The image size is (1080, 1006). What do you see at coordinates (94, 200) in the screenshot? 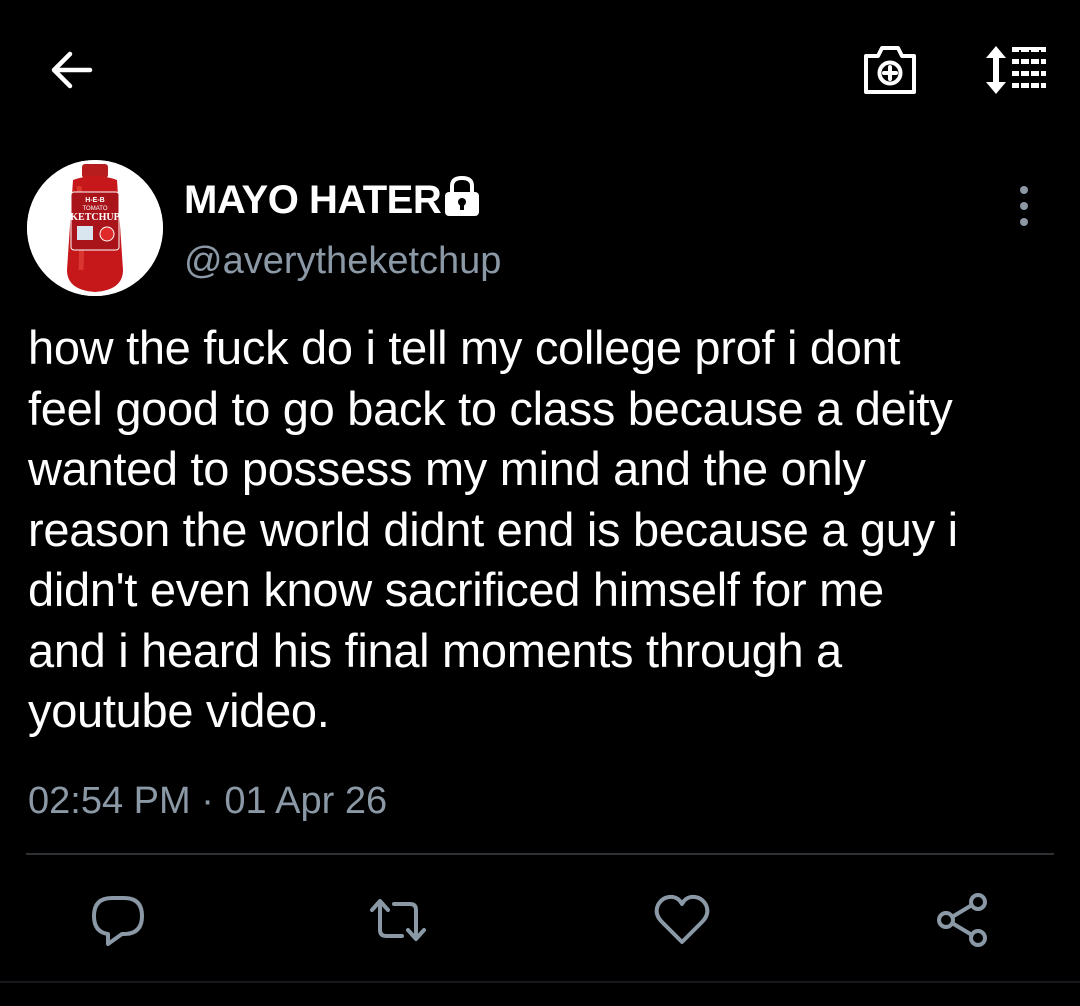
I see `label-brand: H-E-B` at bounding box center [94, 200].